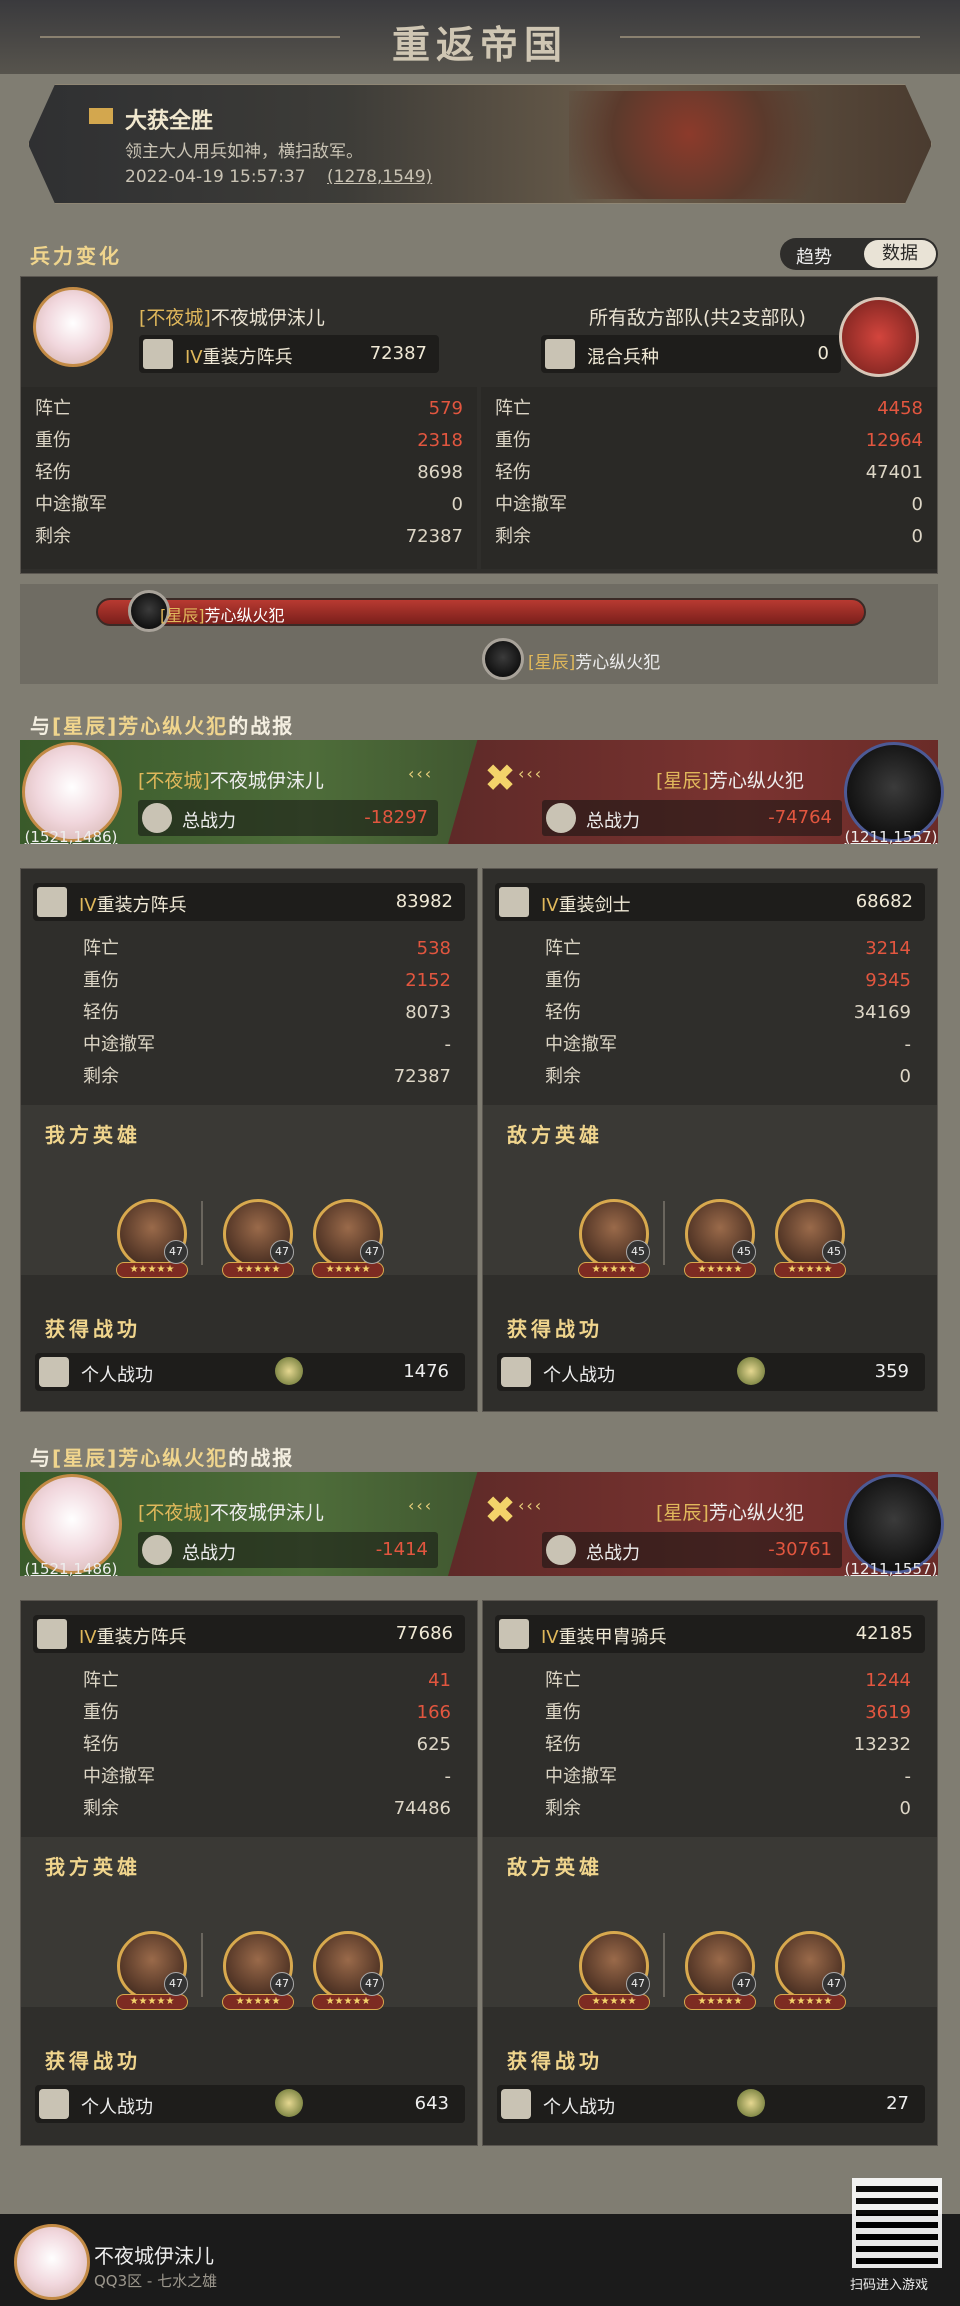  Describe the element at coordinates (594, 663) in the screenshot. I see `marker-label: [星辰]芳心纵火犯` at that location.